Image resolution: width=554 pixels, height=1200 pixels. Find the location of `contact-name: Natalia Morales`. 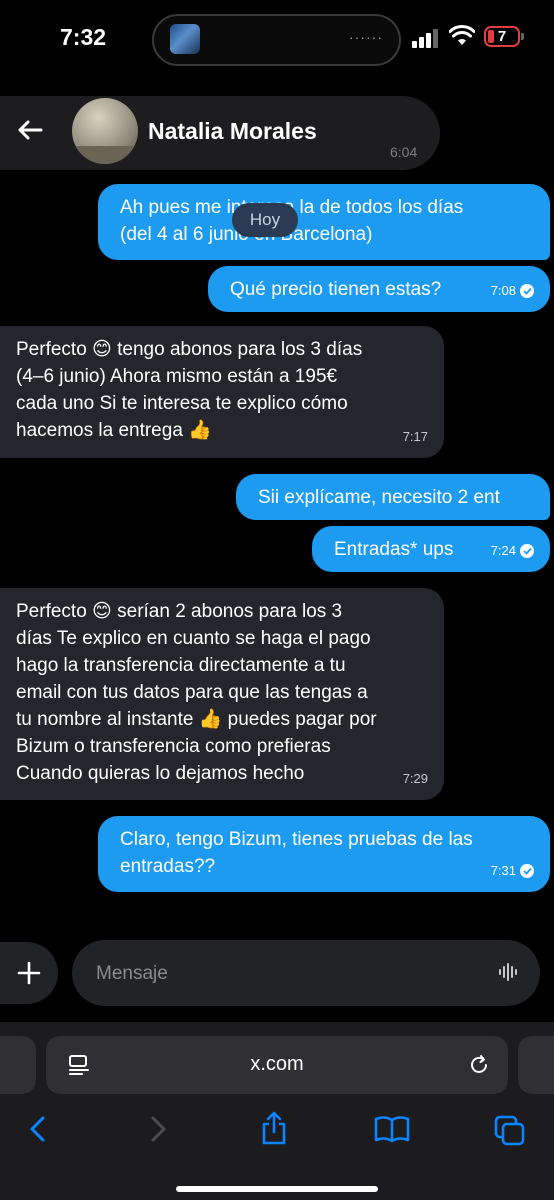

contact-name: Natalia Morales is located at coordinates (232, 131).